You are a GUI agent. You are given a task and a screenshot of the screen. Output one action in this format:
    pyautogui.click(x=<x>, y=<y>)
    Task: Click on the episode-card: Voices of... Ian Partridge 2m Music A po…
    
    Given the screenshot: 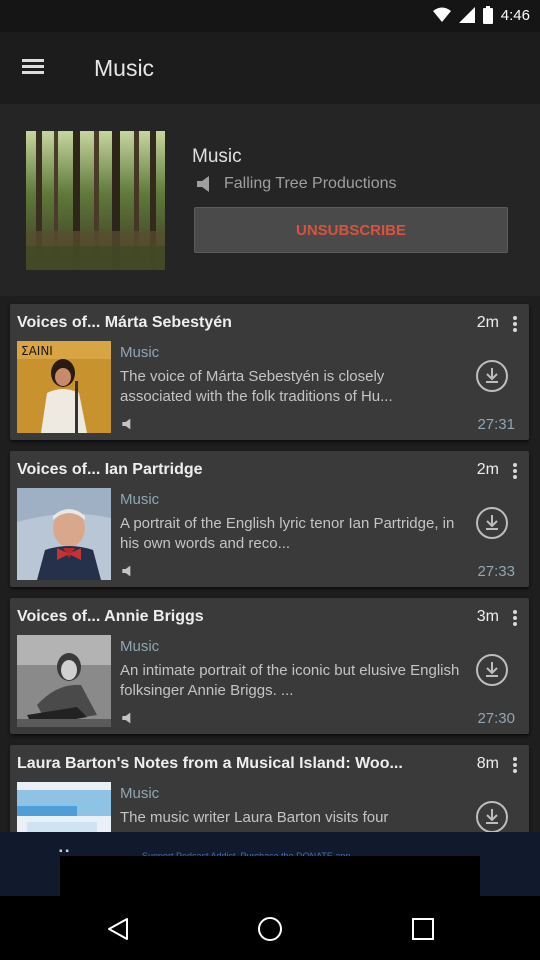 What is the action you would take?
    pyautogui.click(x=269, y=519)
    